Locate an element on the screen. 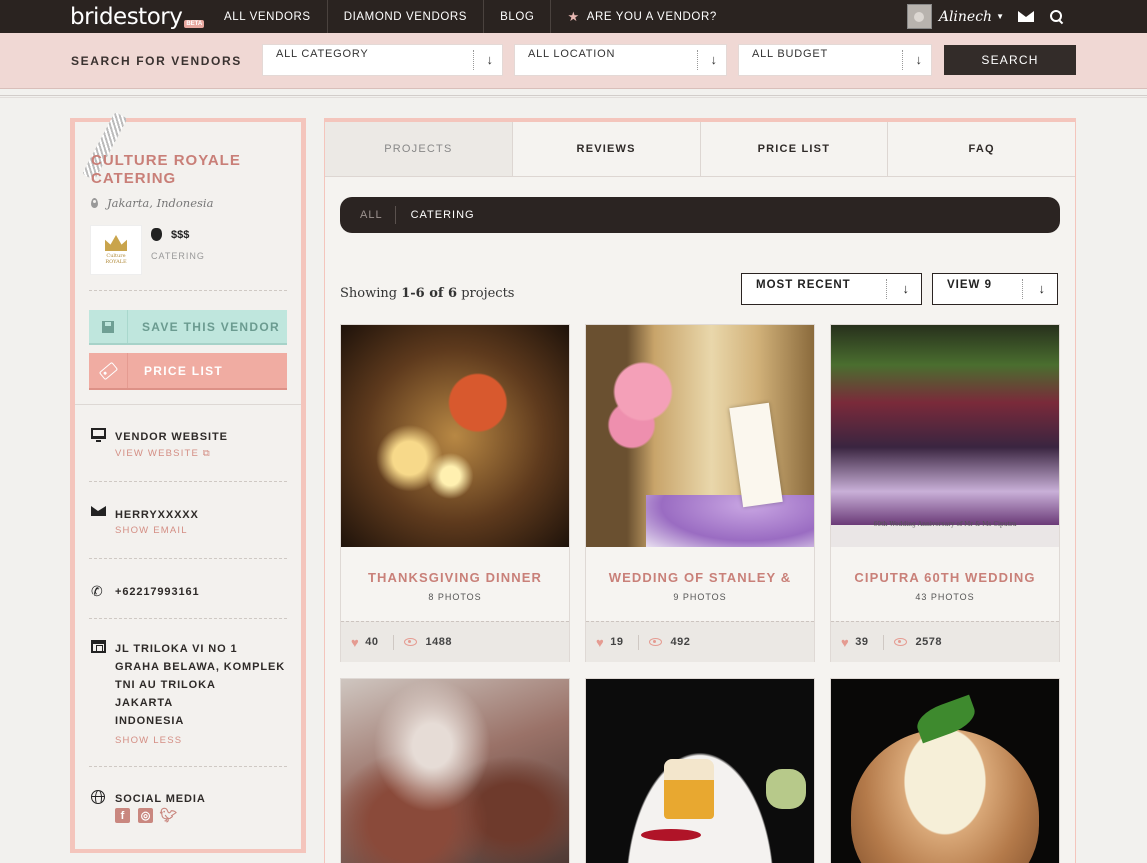 The image size is (1147, 863). address-line: GRAHA BELAWA, KOMPLEK is located at coordinates (200, 667).